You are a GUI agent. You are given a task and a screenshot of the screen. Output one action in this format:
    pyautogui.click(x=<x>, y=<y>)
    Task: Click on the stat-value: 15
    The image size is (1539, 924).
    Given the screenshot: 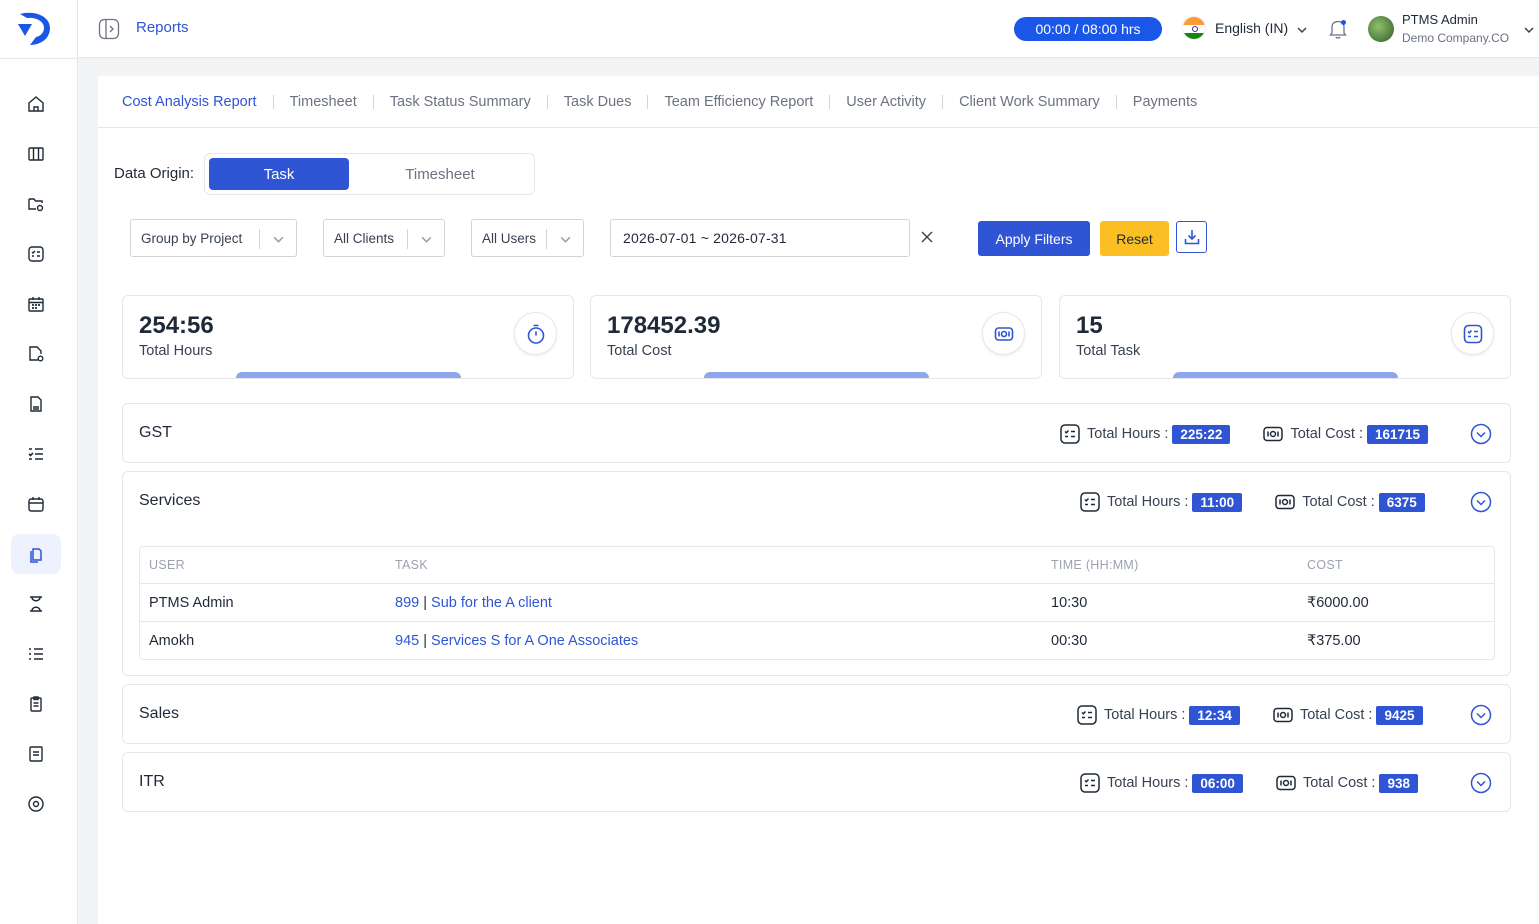 What is the action you would take?
    pyautogui.click(x=1089, y=325)
    